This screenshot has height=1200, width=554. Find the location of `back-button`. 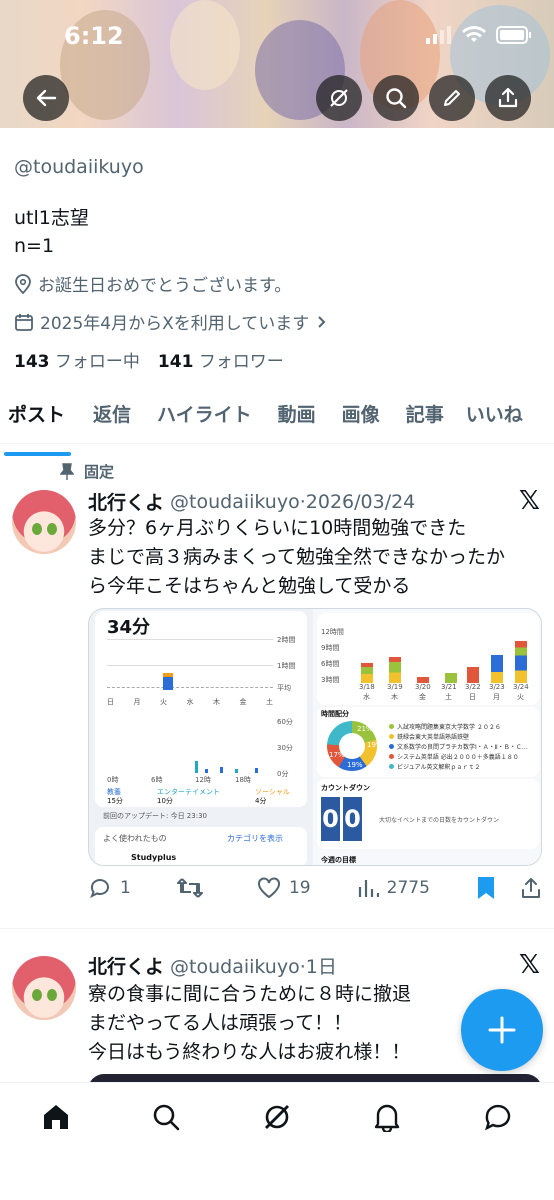

back-button is located at coordinates (46, 98).